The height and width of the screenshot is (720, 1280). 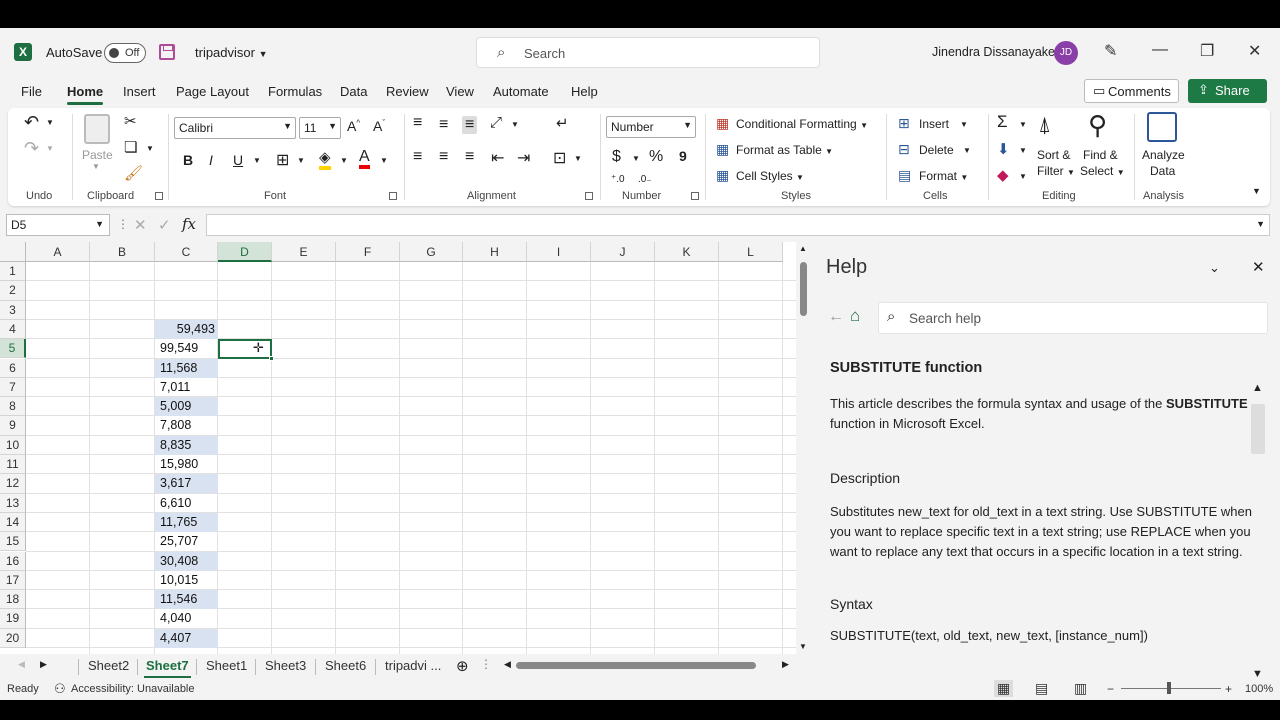 I want to click on row-header-14: 14, so click(x=13, y=522).